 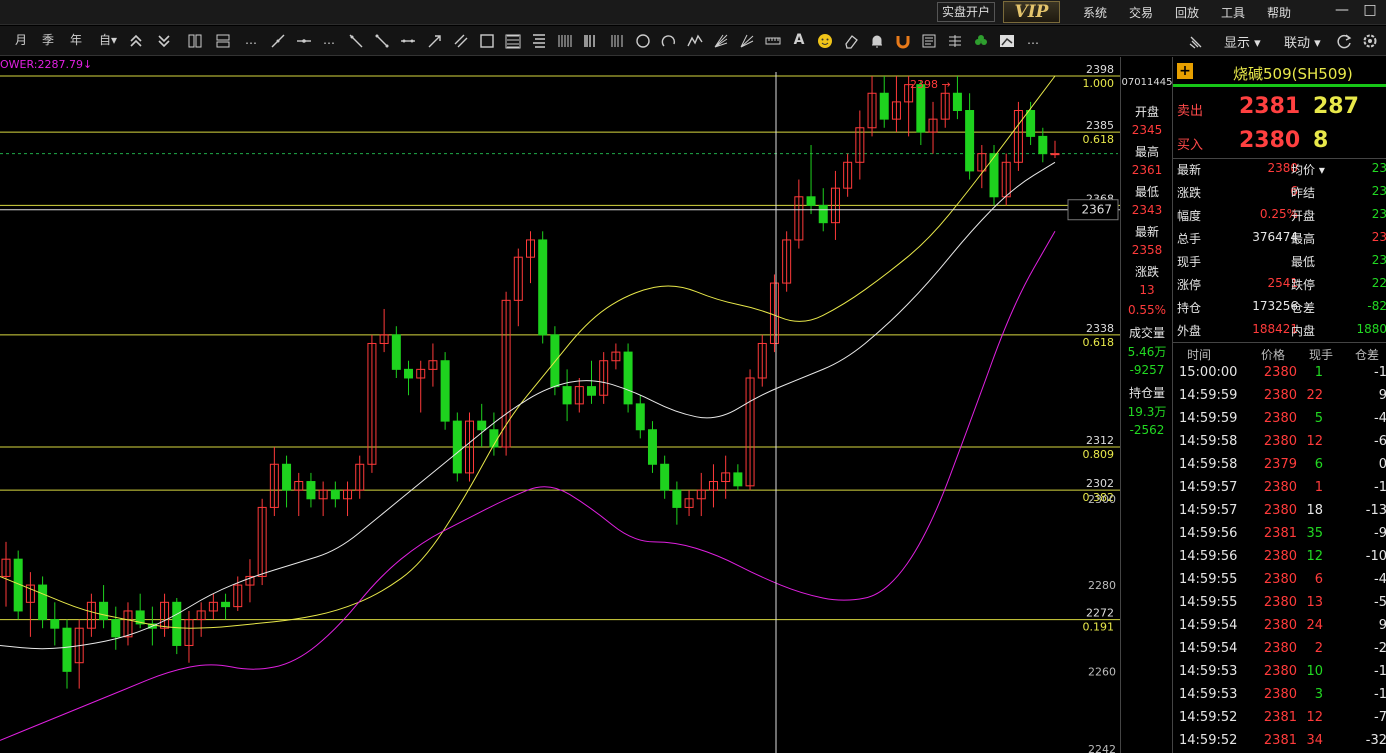 What do you see at coordinates (1380, 533) in the screenshot?
I see `tick-oi-change: -9` at bounding box center [1380, 533].